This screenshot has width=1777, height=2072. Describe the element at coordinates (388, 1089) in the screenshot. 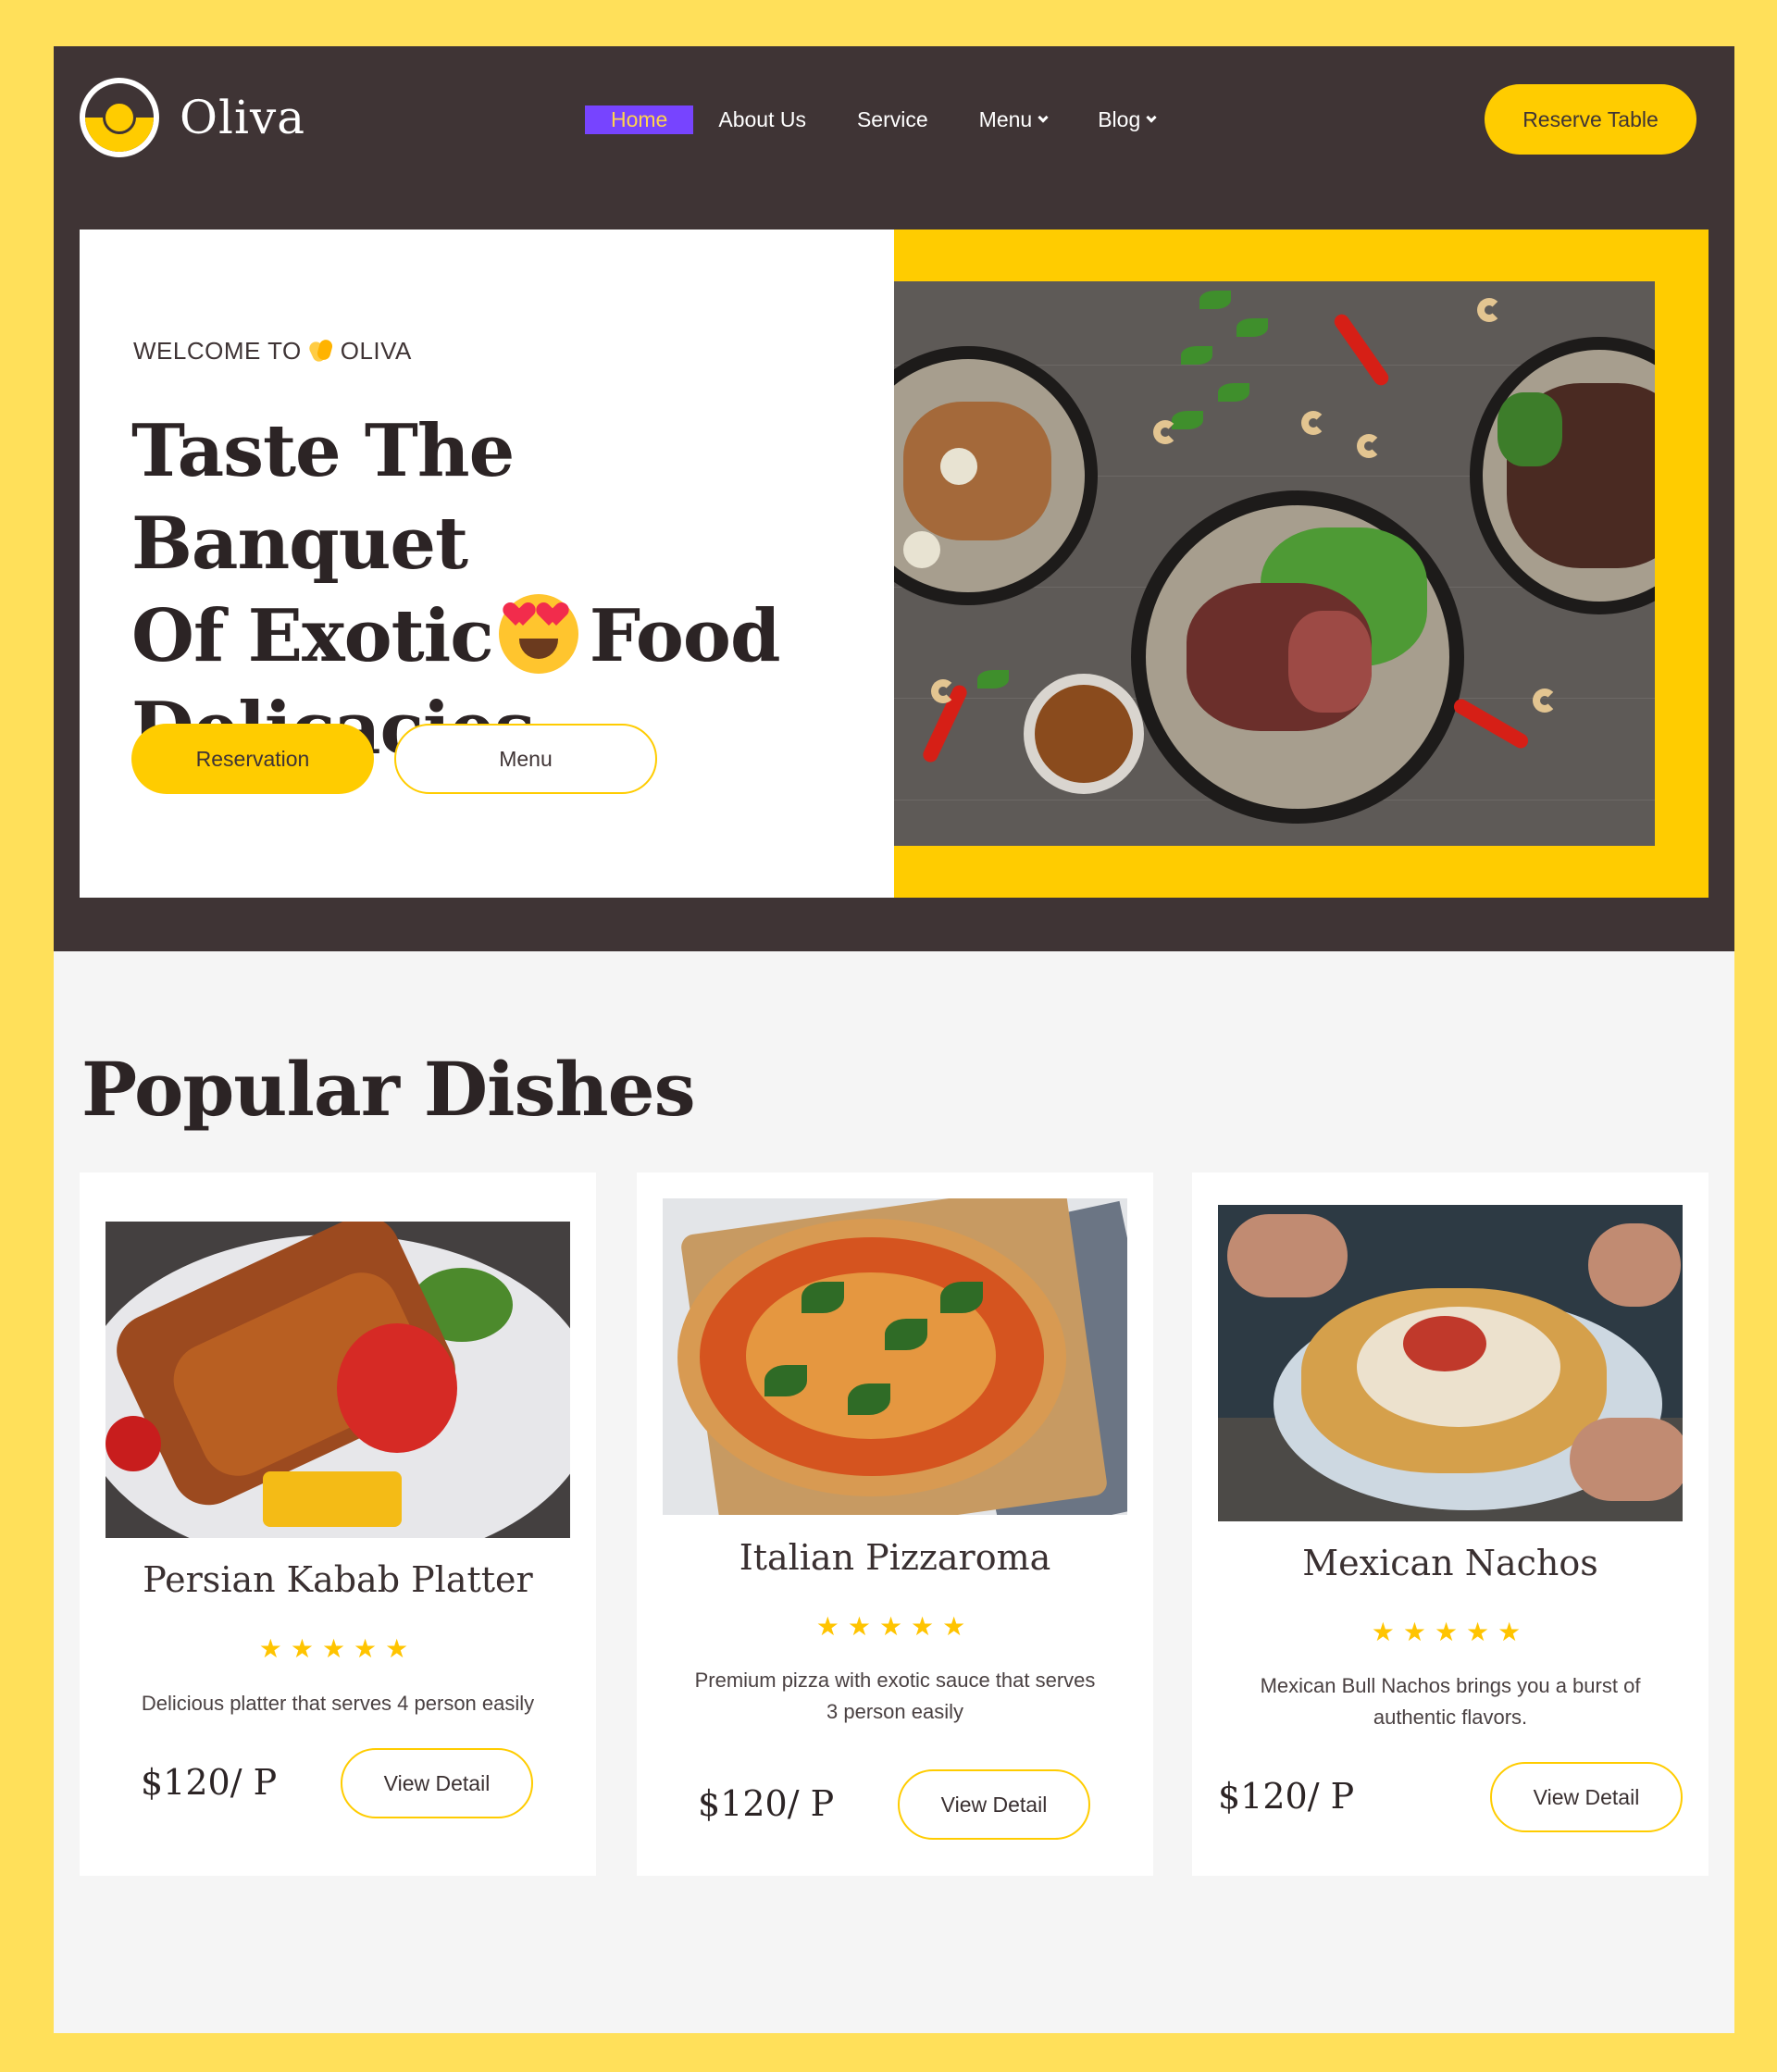

I see `popular-dishes-title: Popular Dishes` at that location.